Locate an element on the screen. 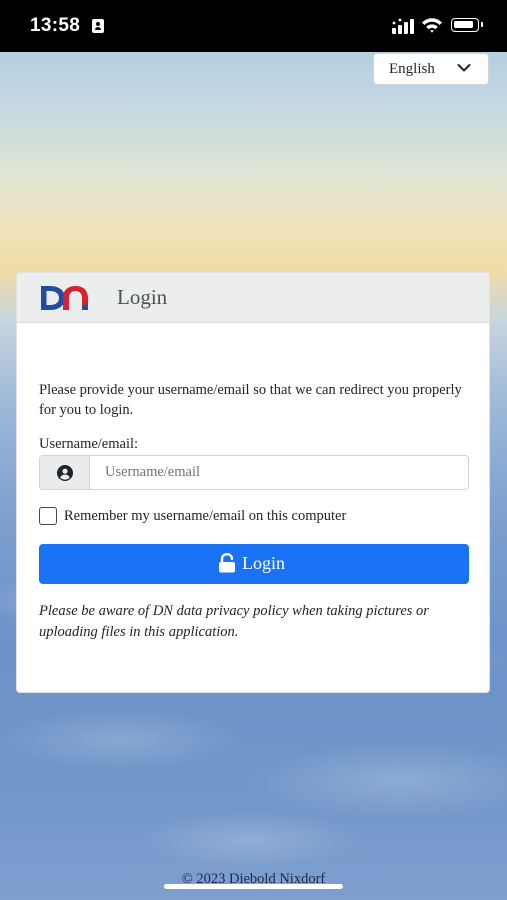 The image size is (507, 900). wifi-icon is located at coordinates (432, 25).